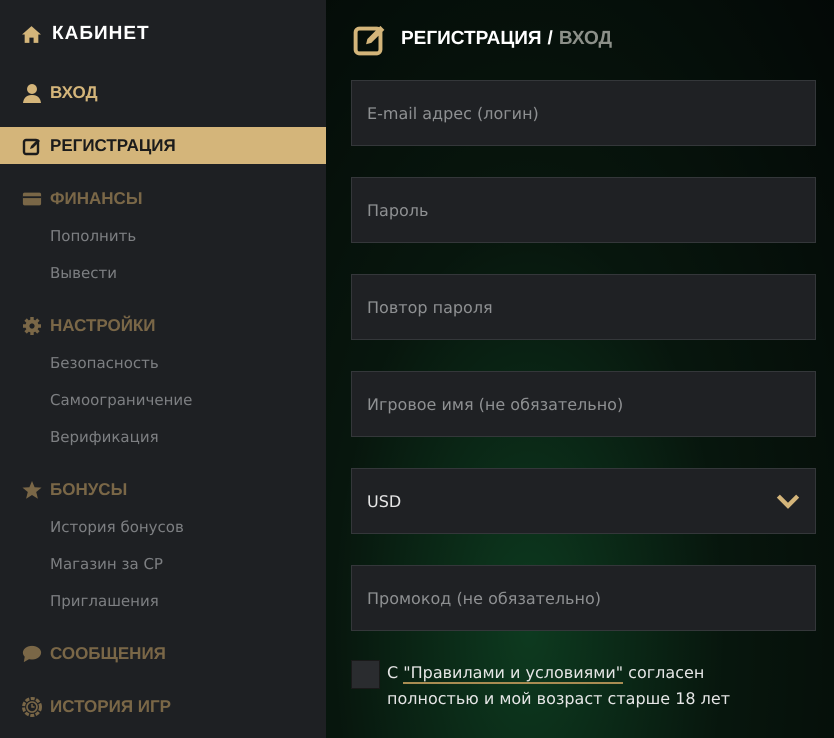 The width and height of the screenshot is (834, 738). Describe the element at coordinates (583, 210) in the screenshot. I see `input-field: Пароль` at that location.